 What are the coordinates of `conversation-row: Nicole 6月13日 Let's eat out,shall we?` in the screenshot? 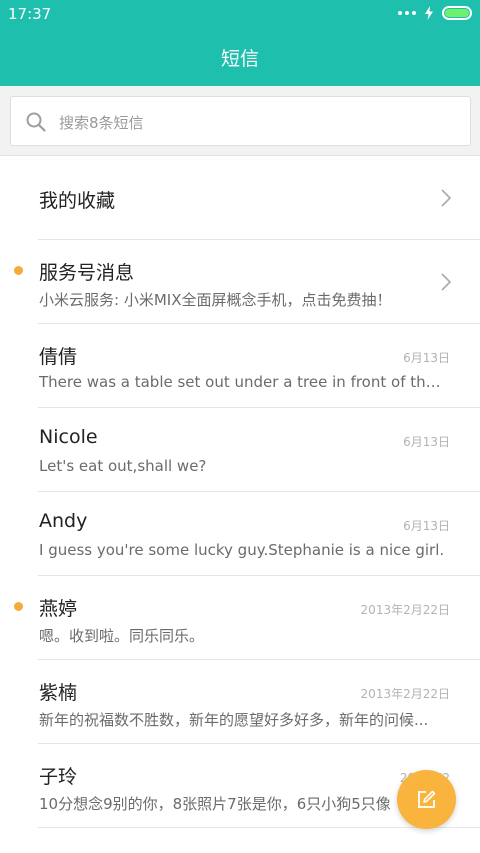 It's located at (240, 450).